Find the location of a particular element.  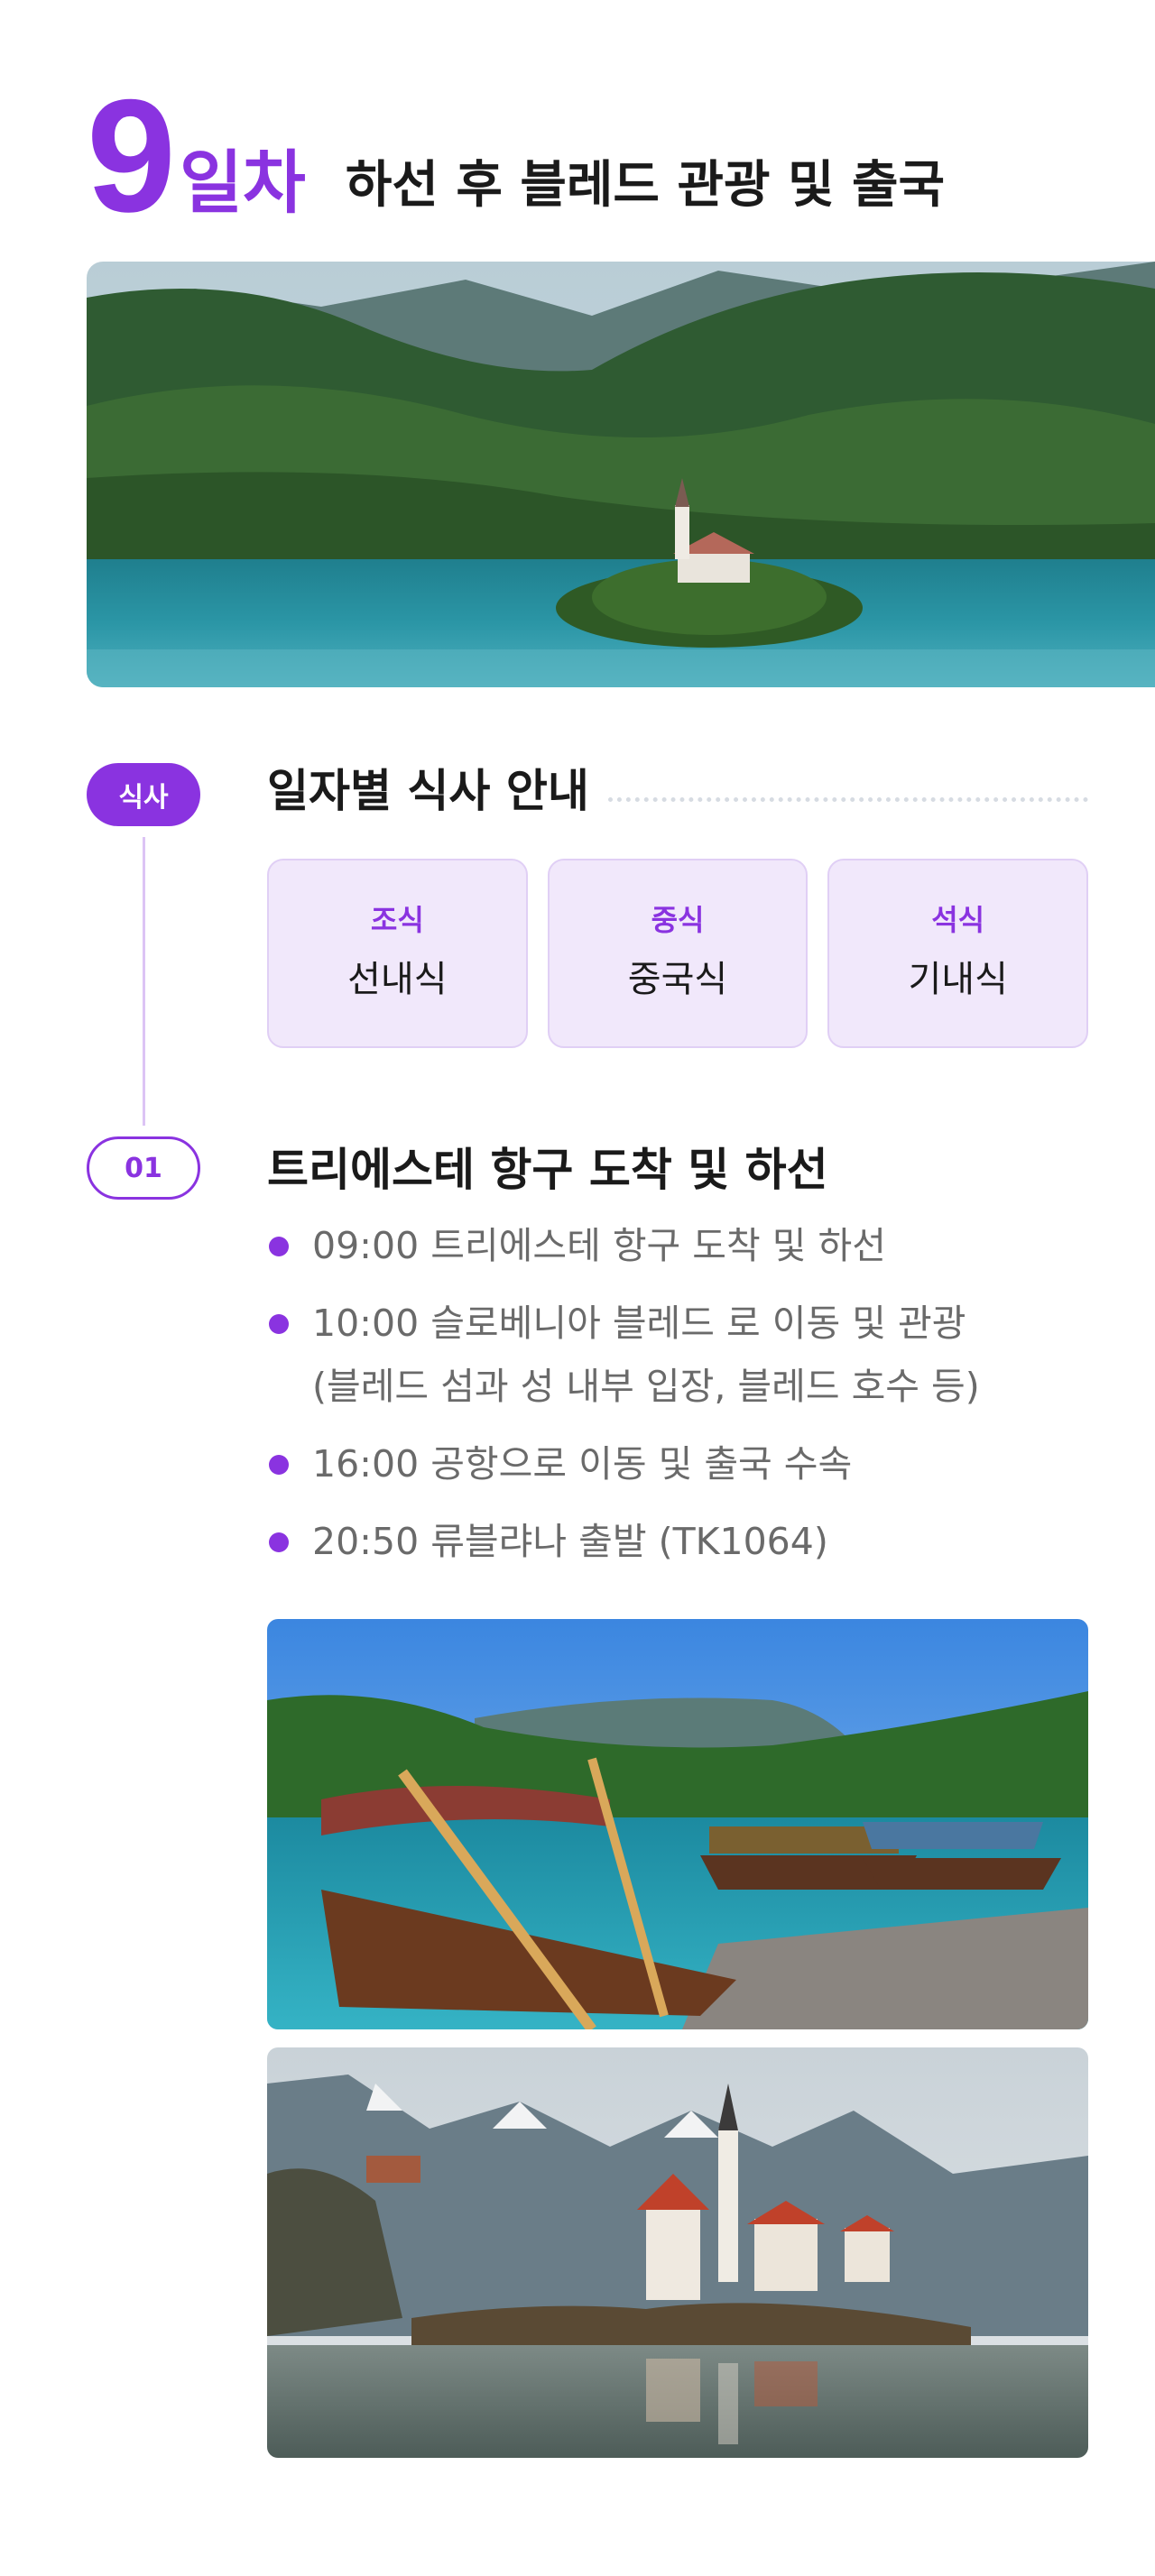

day-label: 일차 is located at coordinates (243, 183).